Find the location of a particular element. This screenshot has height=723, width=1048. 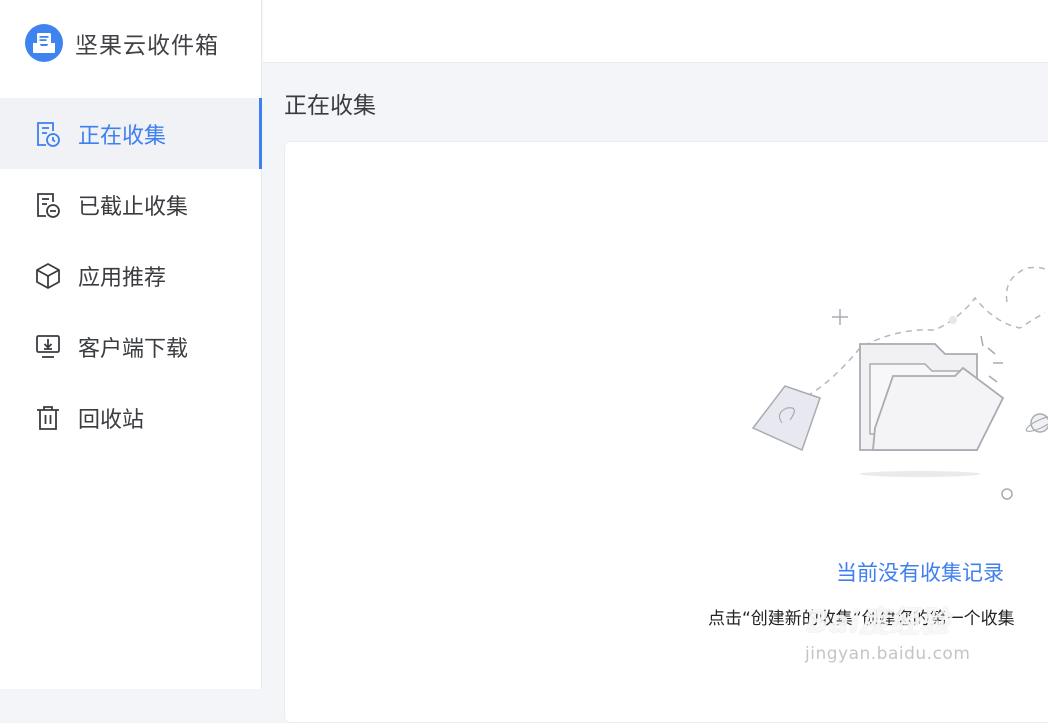

sidebar-item-label: 客户端下载 is located at coordinates (133, 349).